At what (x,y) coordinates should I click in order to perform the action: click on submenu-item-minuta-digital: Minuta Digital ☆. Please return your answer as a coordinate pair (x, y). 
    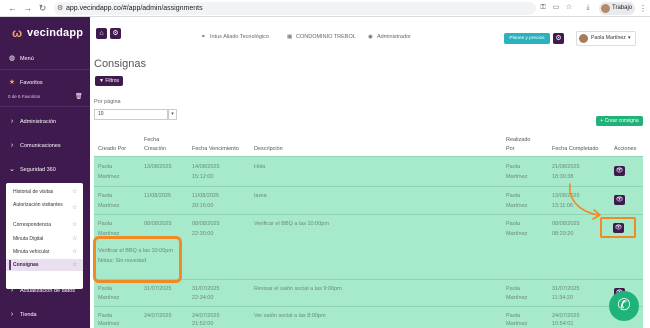
    Looking at the image, I should click on (44, 239).